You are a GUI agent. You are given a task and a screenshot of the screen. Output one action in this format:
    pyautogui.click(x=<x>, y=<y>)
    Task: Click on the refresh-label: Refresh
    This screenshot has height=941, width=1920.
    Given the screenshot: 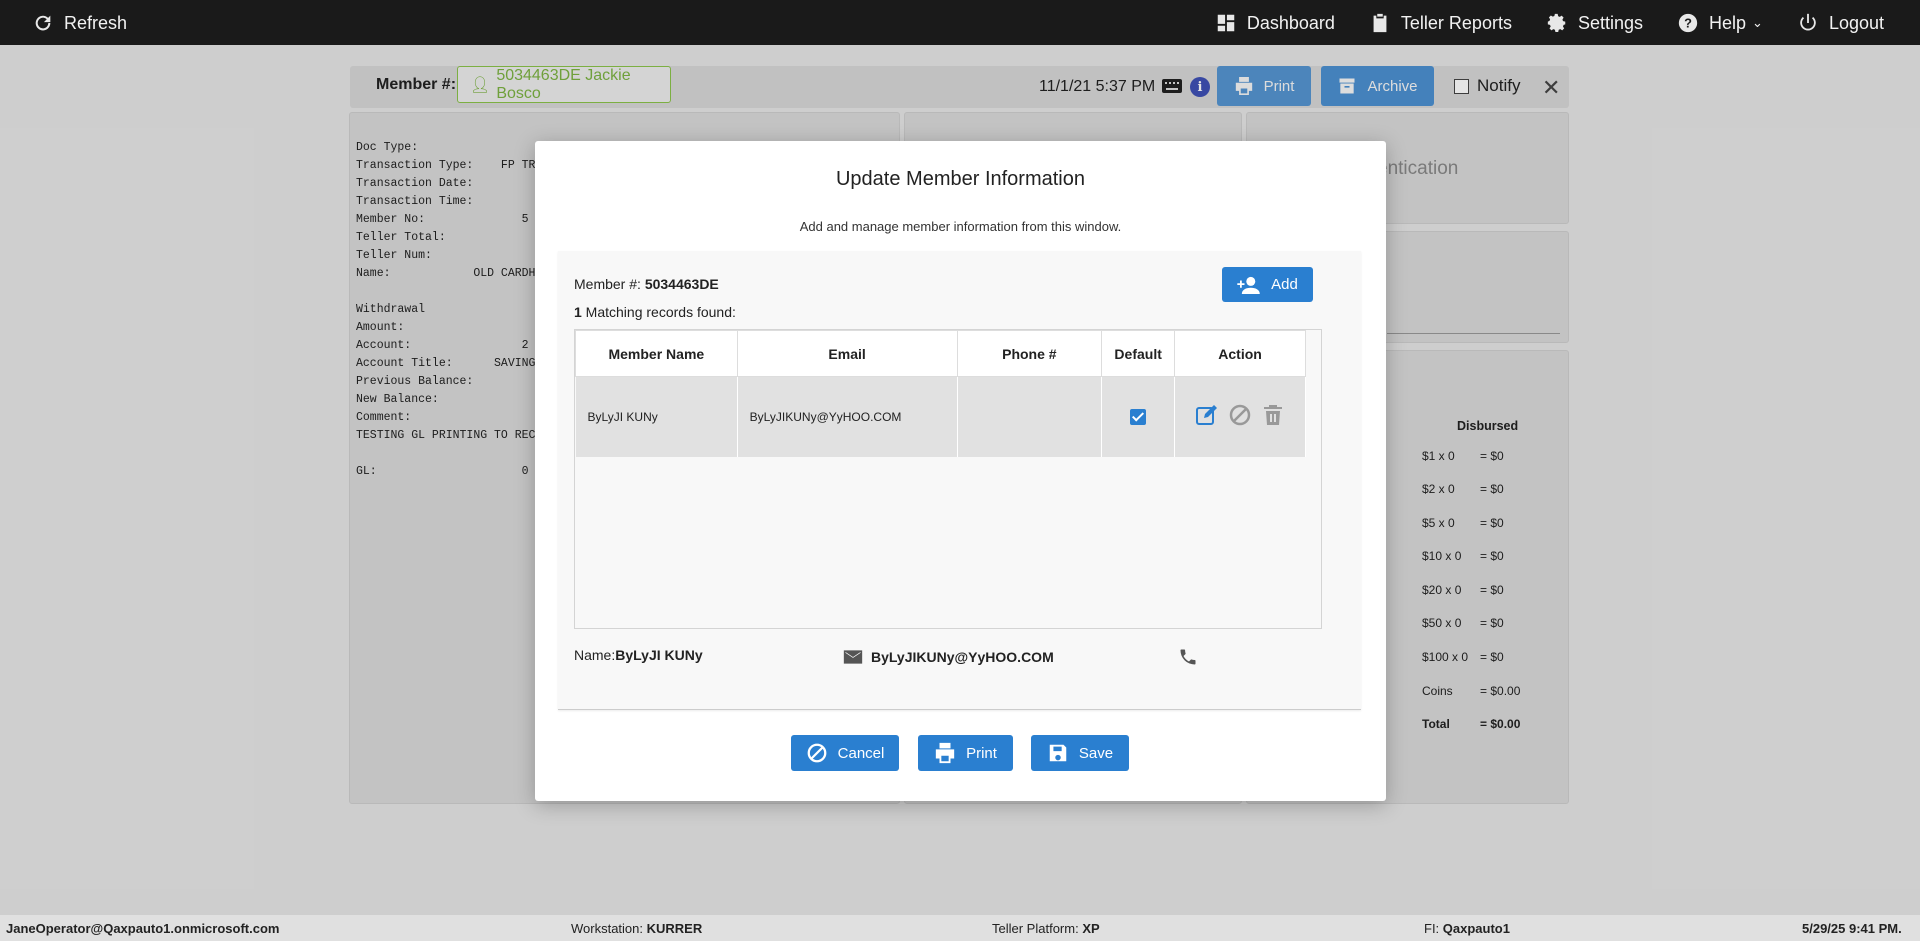 What is the action you would take?
    pyautogui.click(x=96, y=22)
    